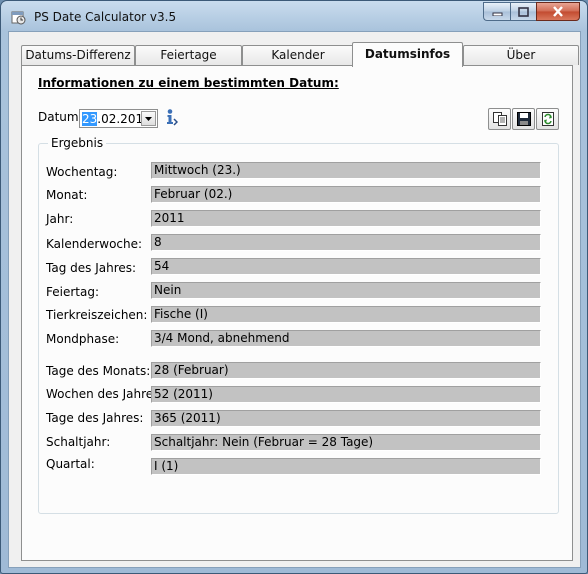 This screenshot has height=574, width=588. What do you see at coordinates (407, 54) in the screenshot?
I see `tab-datumsinfos: Datumsinfos` at bounding box center [407, 54].